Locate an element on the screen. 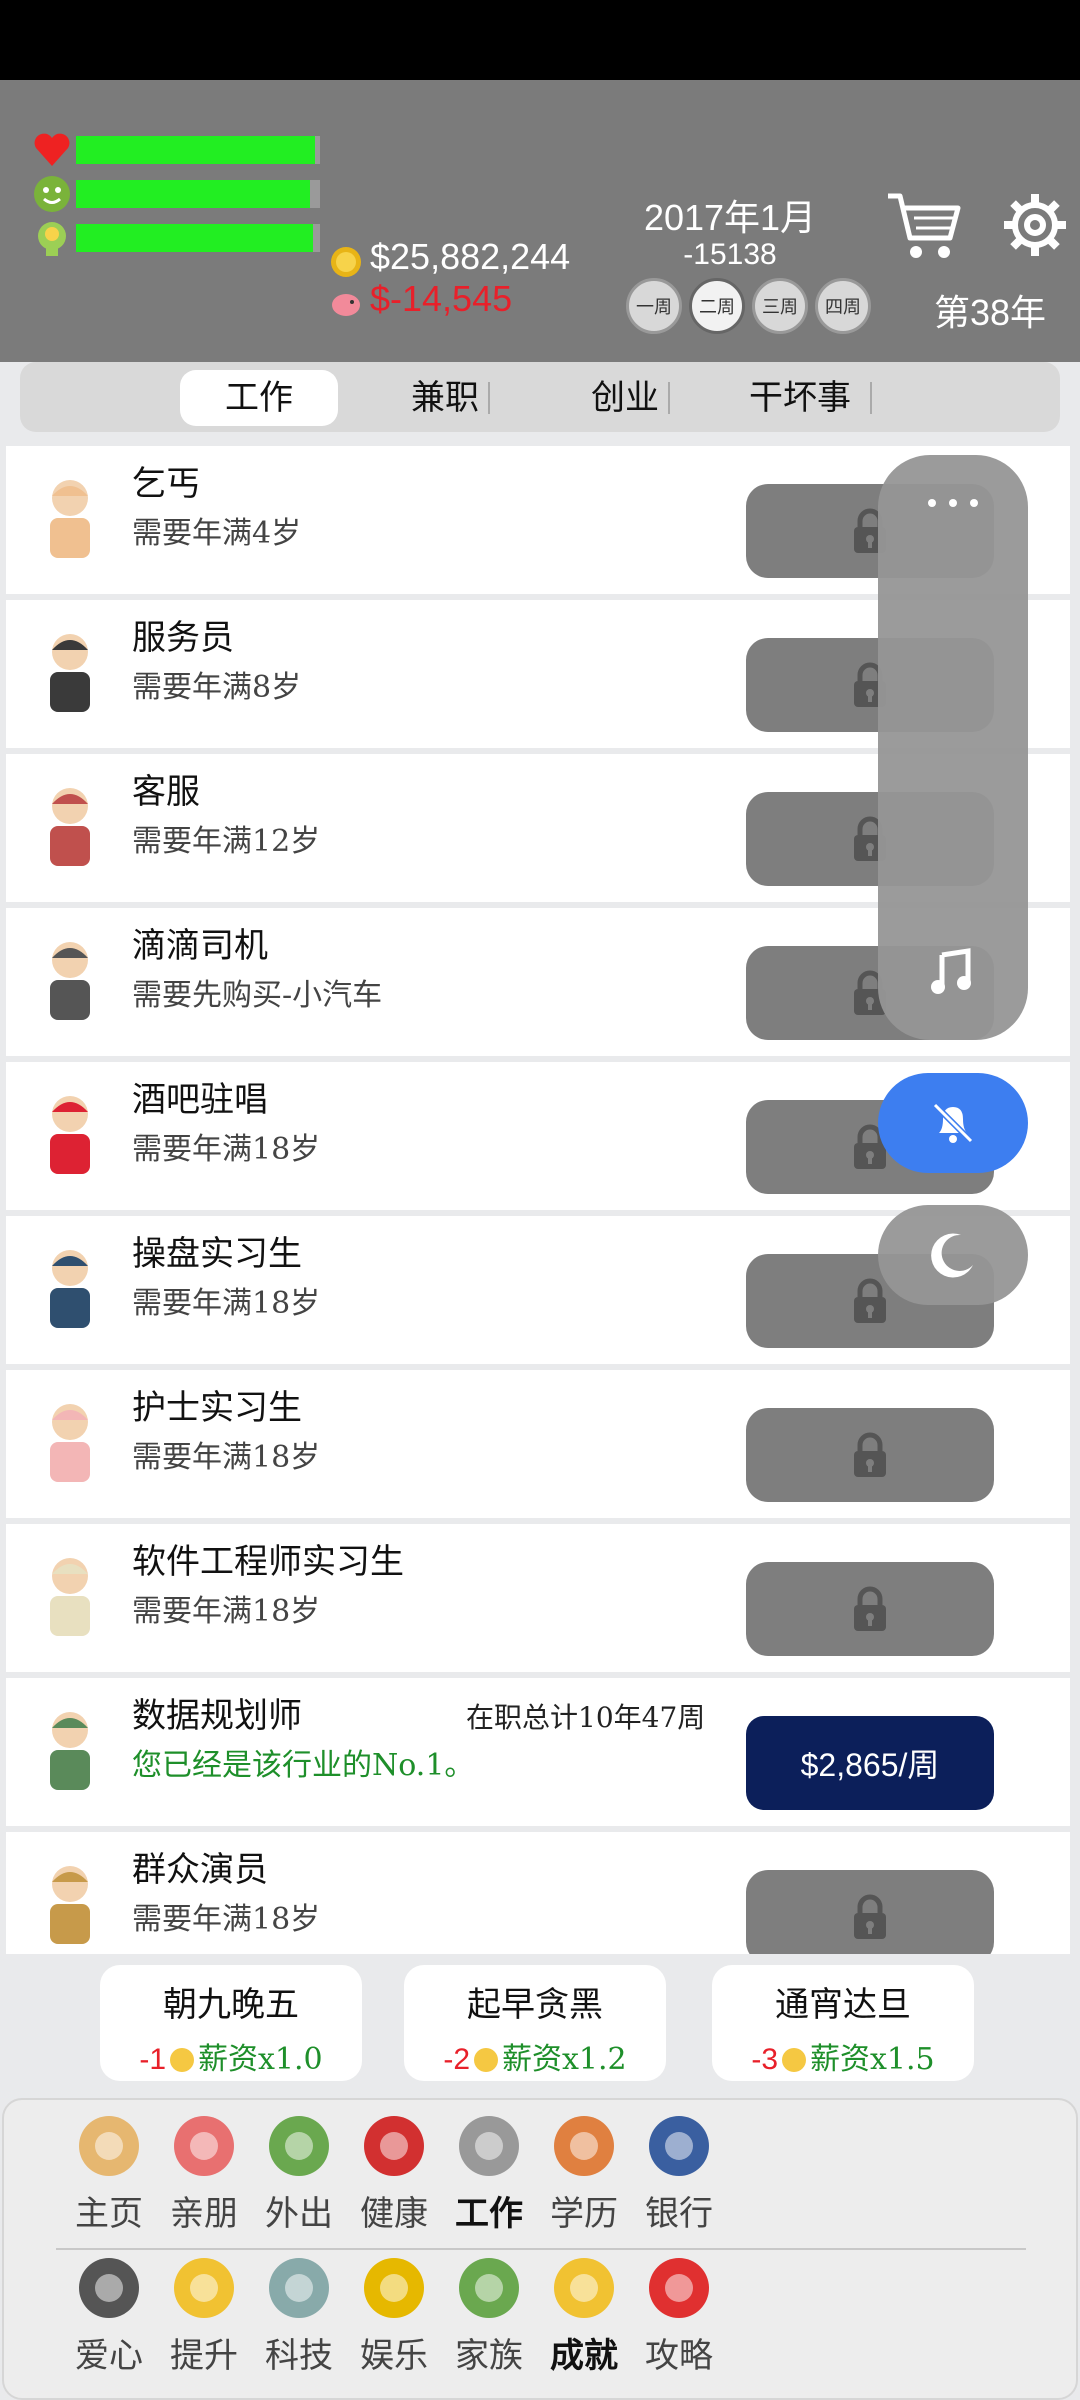 Image resolution: width=1080 pixels, height=2400 pixels. date-label: 2017年1月 is located at coordinates (730, 217).